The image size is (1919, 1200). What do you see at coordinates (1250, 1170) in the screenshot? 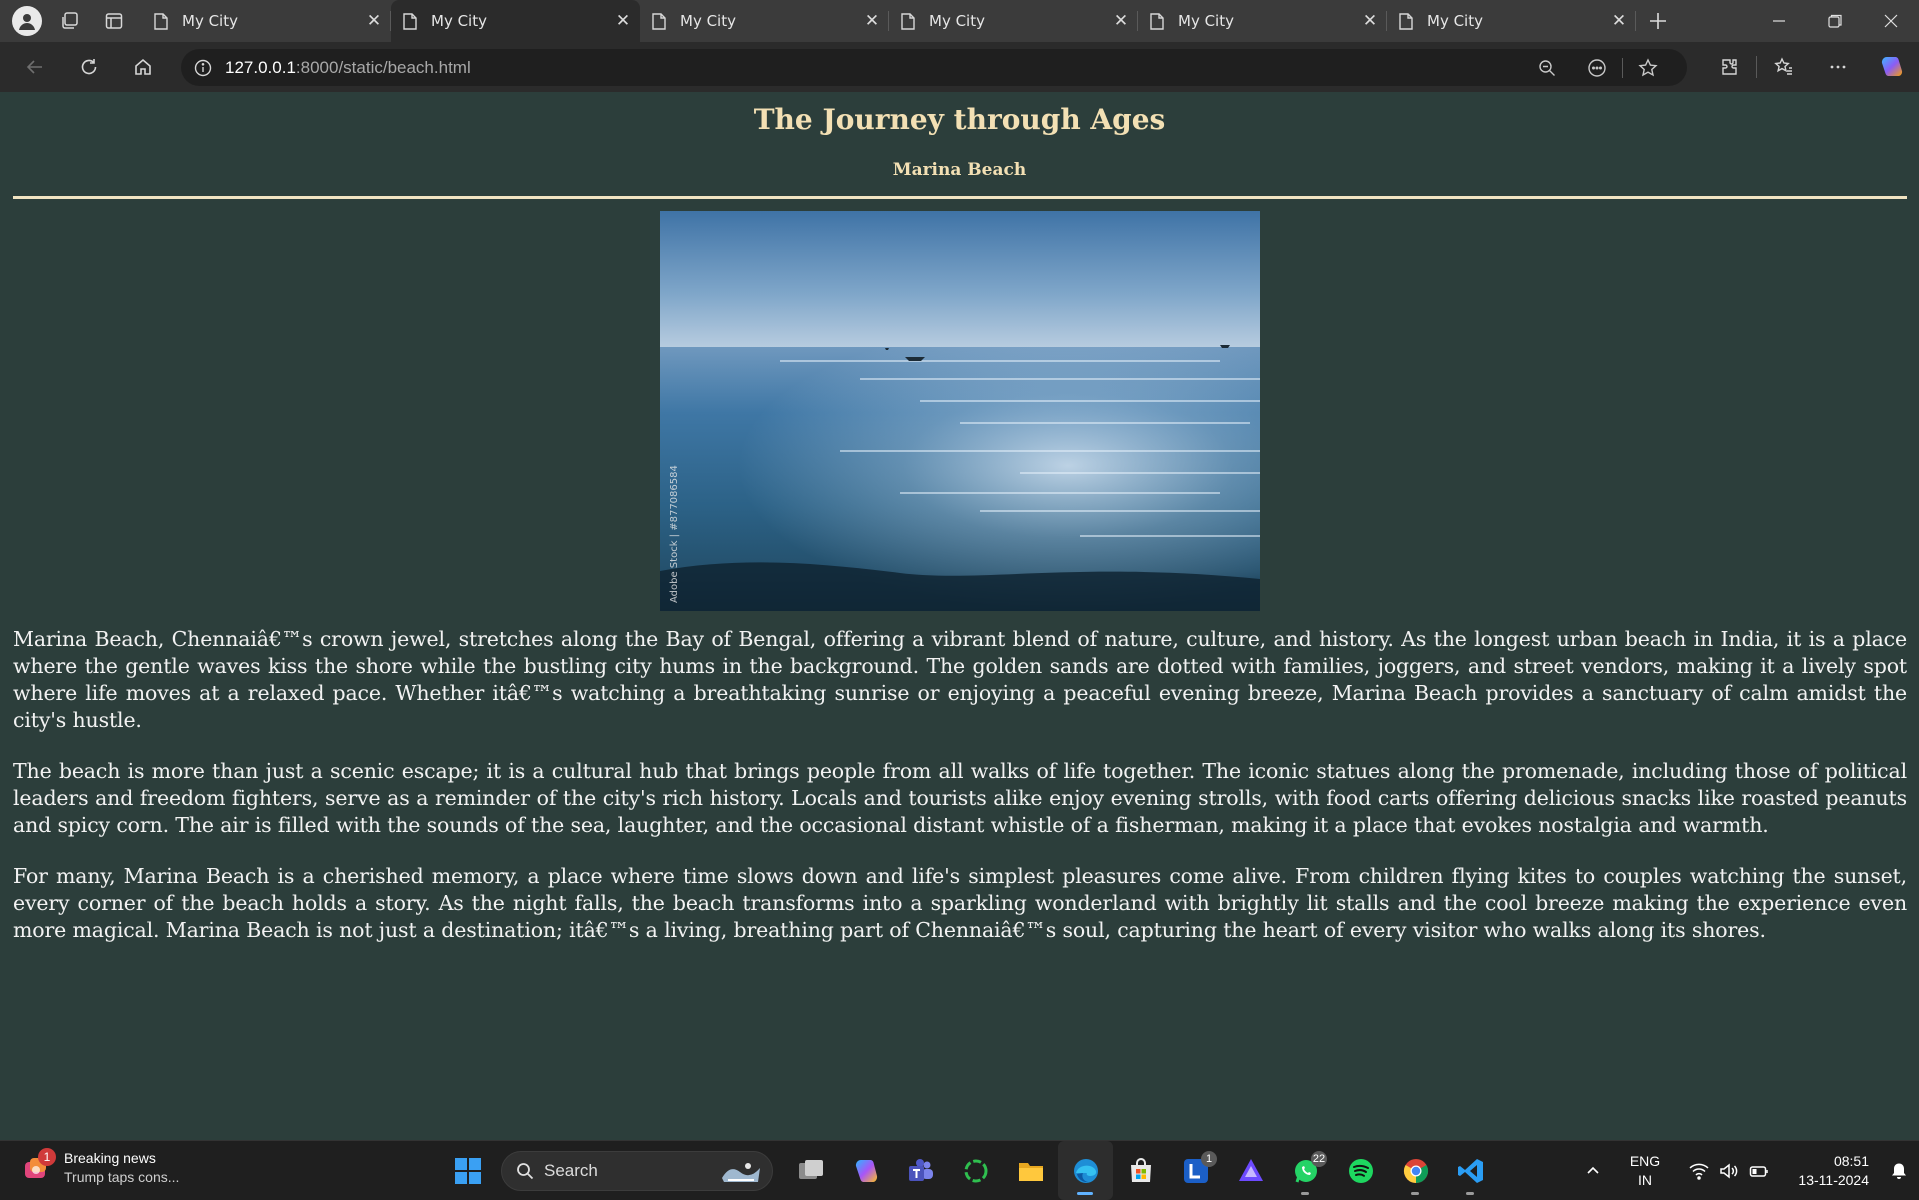
I see `proton-vpn-icon` at bounding box center [1250, 1170].